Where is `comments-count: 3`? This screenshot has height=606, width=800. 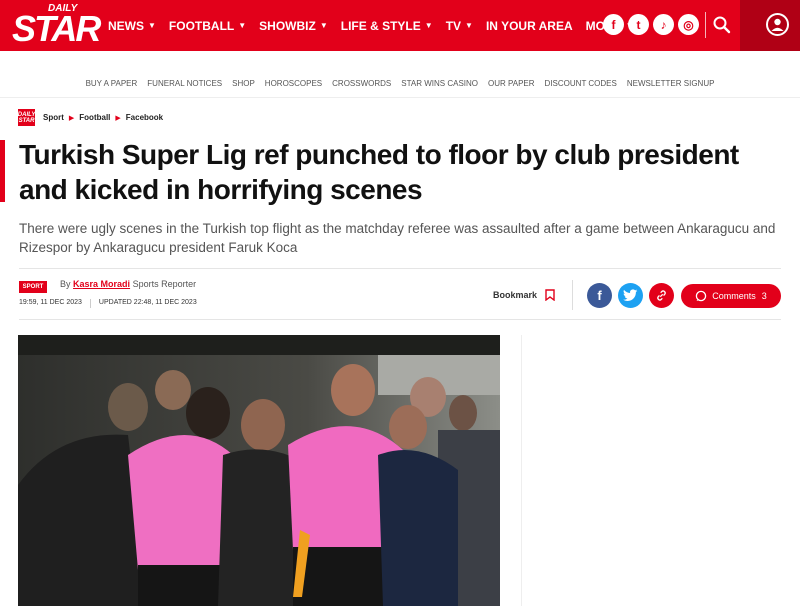 comments-count: 3 is located at coordinates (764, 296).